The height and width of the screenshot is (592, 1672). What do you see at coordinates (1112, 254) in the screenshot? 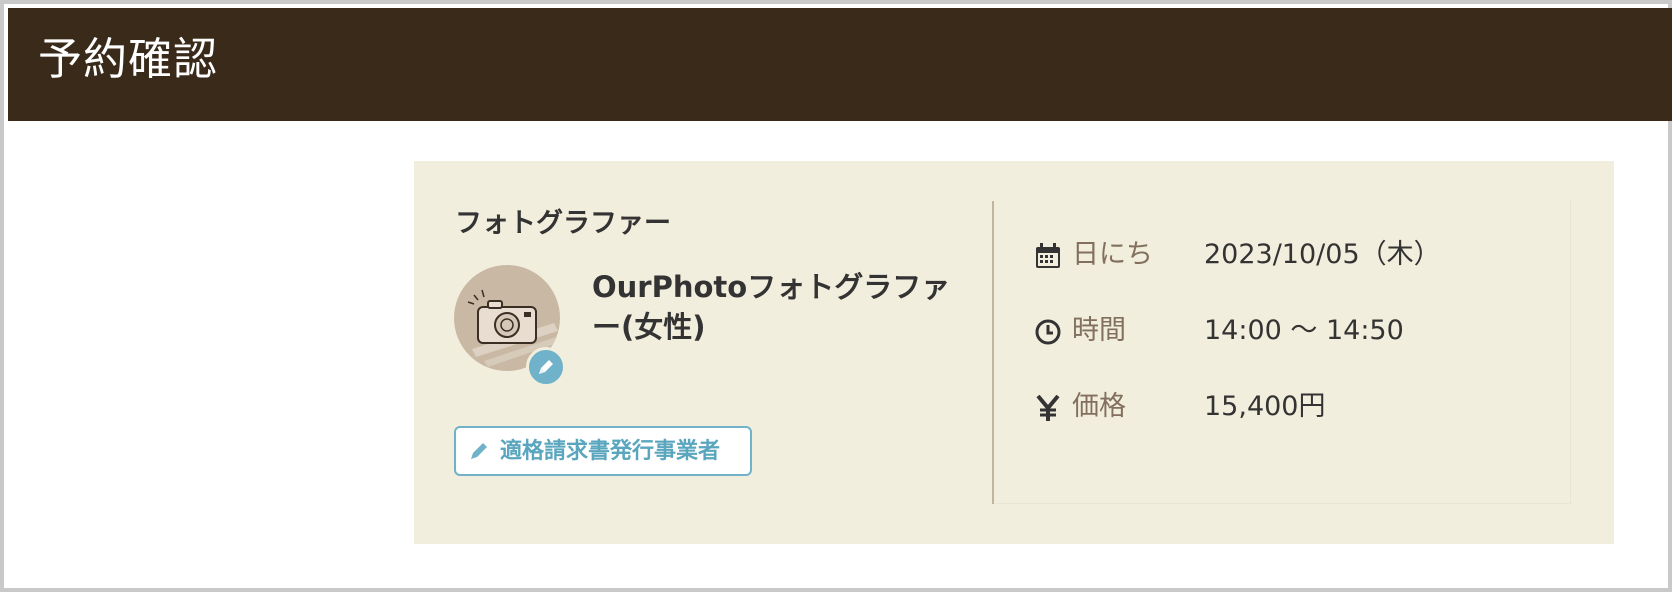
I see `date-label: 日にち` at bounding box center [1112, 254].